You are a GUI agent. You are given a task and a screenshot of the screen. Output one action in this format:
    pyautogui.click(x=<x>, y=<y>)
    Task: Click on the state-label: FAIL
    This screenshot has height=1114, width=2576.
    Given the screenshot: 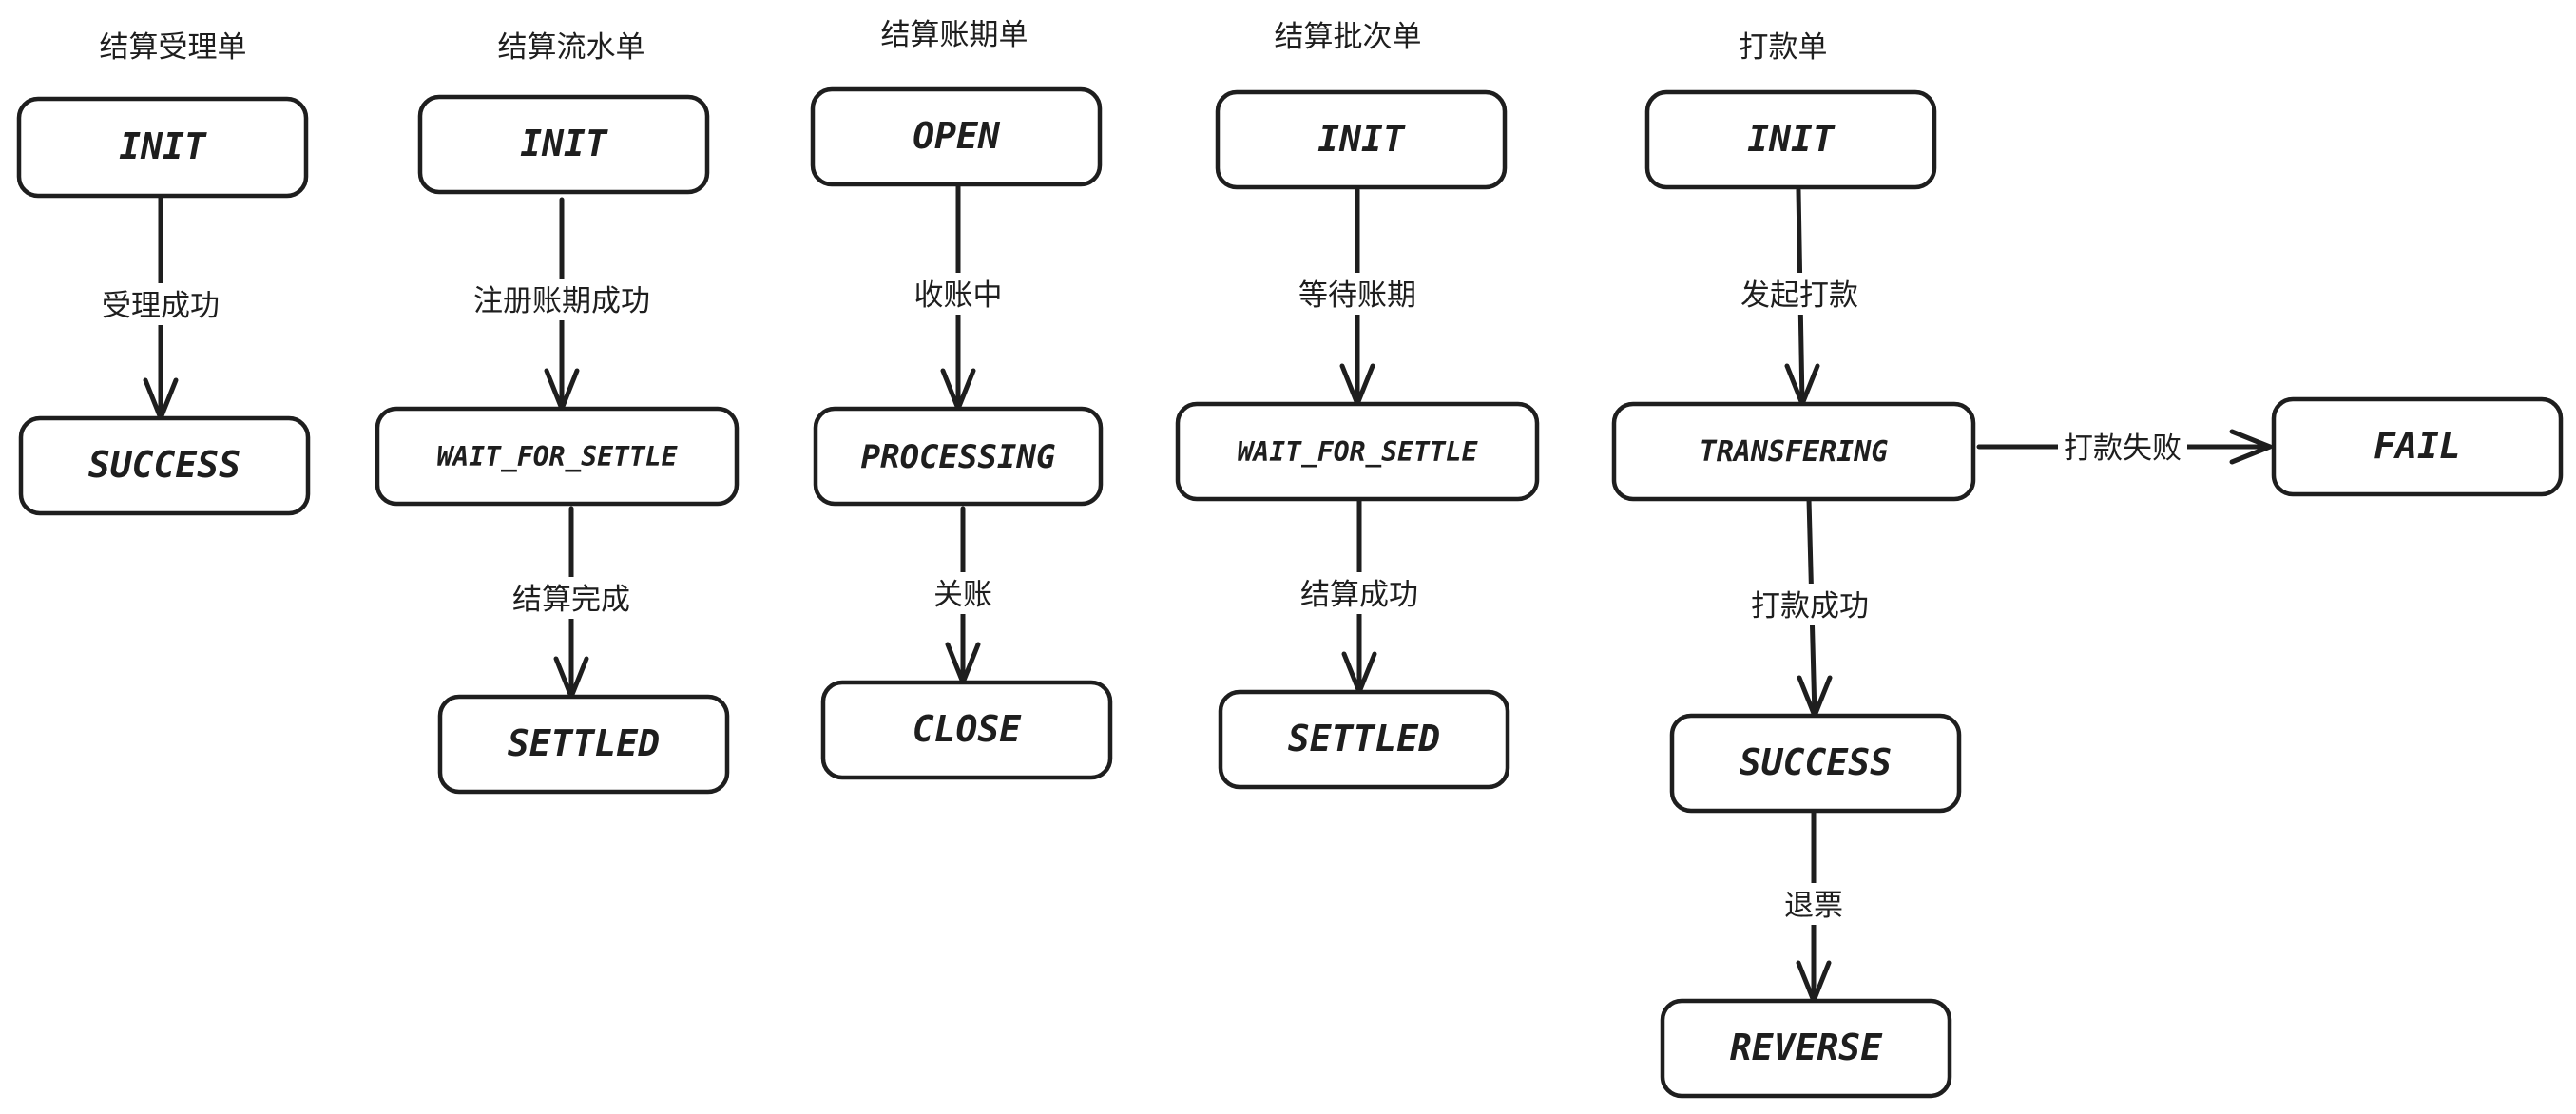 What is the action you would take?
    pyautogui.click(x=2418, y=446)
    